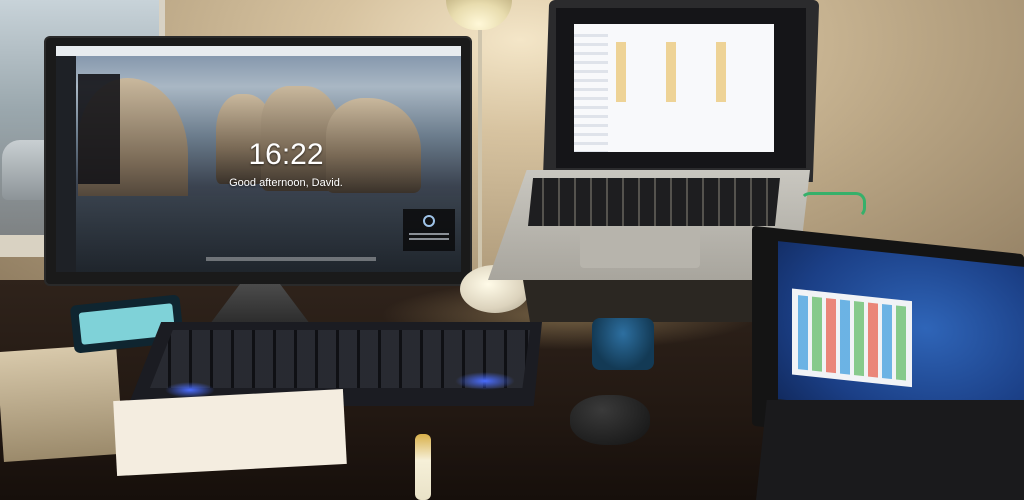  What do you see at coordinates (286, 154) in the screenshot?
I see `lock-screen-clock: 16:22` at bounding box center [286, 154].